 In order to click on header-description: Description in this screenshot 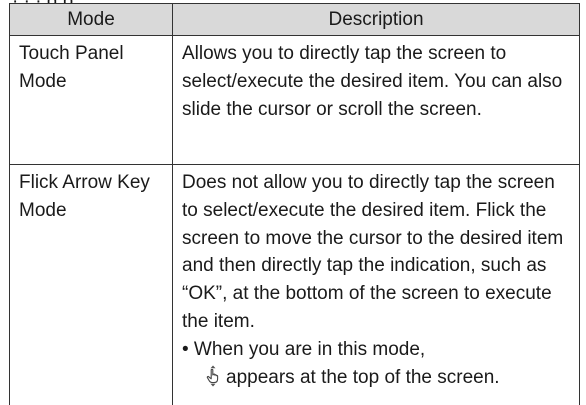, I will do `click(376, 19)`.